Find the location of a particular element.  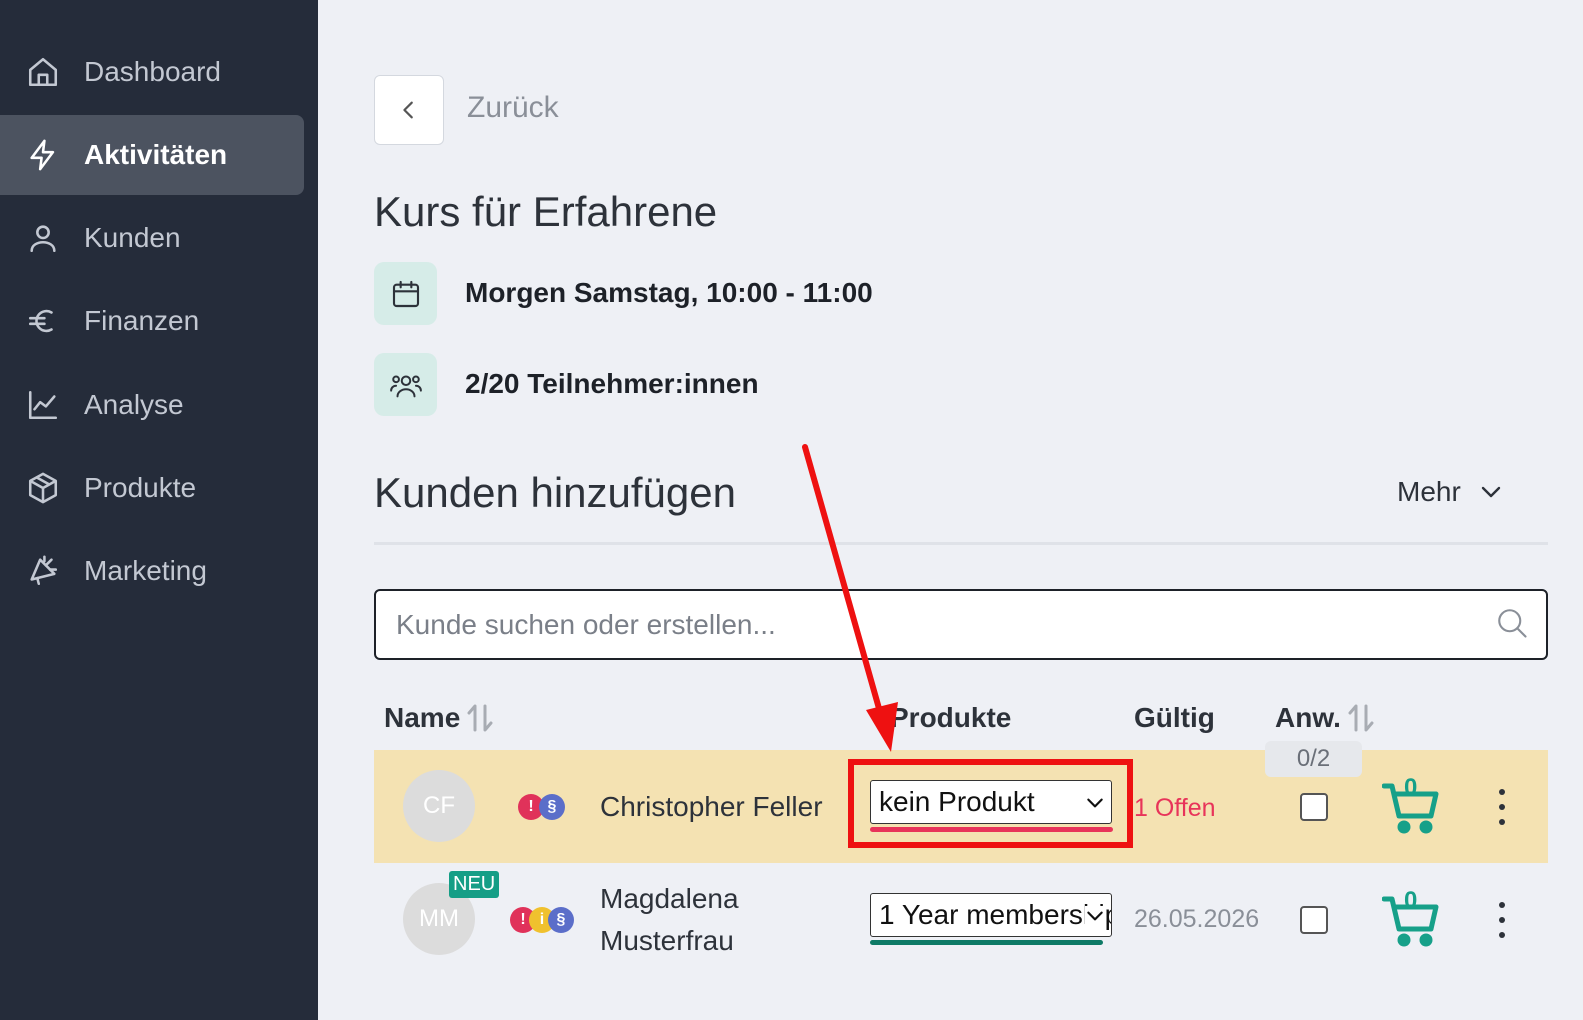

chevron-left-icon is located at coordinates (408, 110).